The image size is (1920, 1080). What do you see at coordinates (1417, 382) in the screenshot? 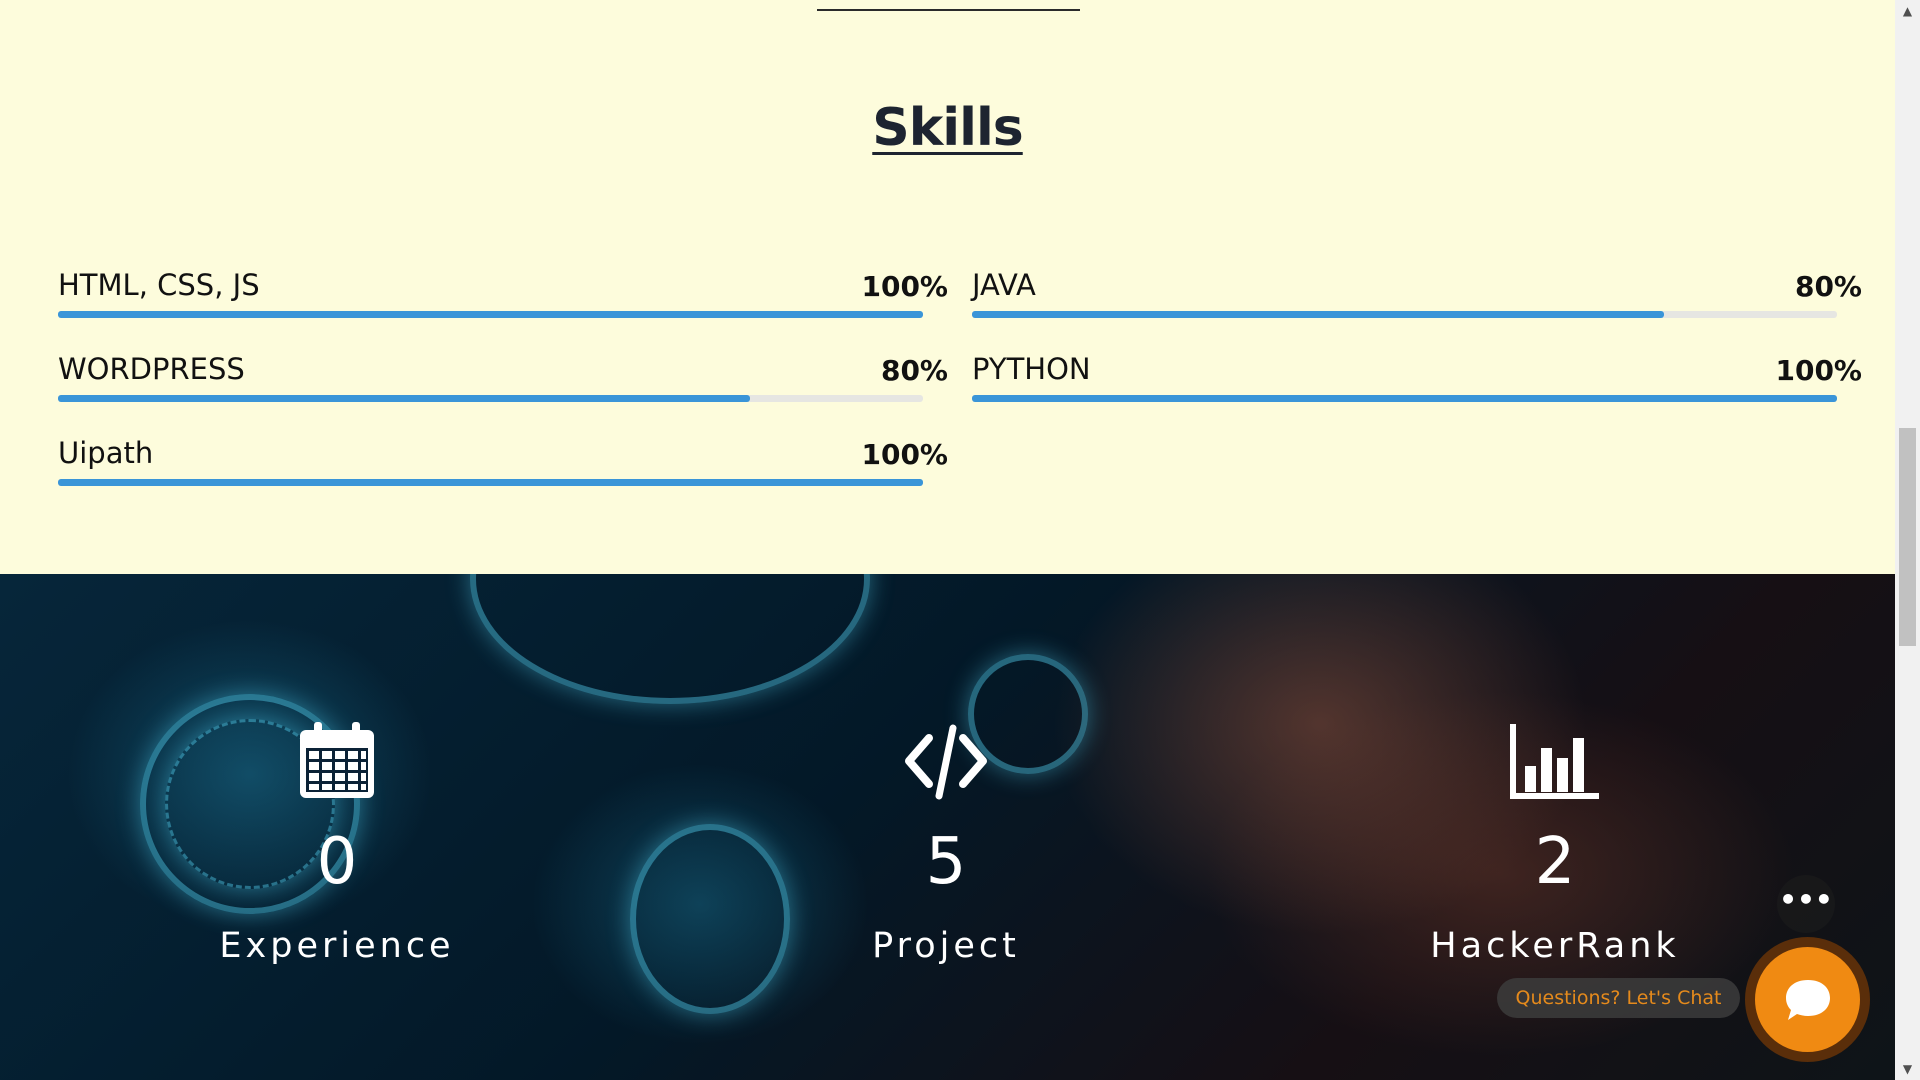
I see `skill-python: PYTHON 100%` at bounding box center [1417, 382].